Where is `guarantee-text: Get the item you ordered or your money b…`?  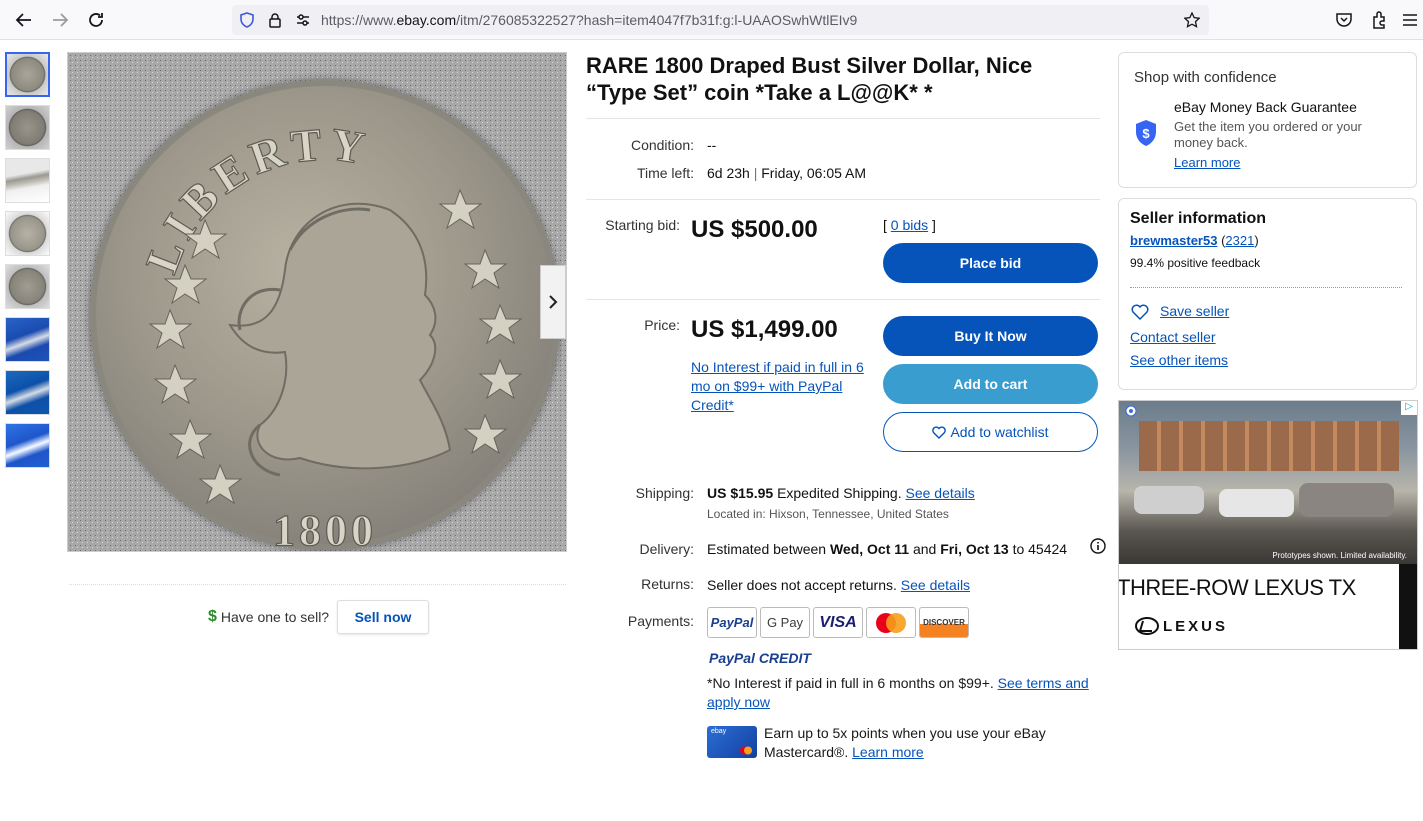
guarantee-text: Get the item you ordered or your money b… is located at coordinates (1268, 134).